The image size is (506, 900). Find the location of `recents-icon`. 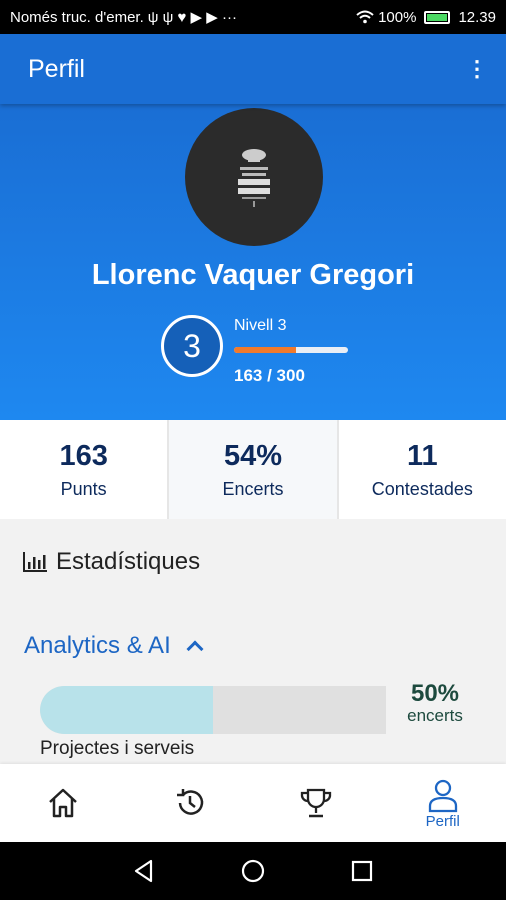

recents-icon is located at coordinates (362, 871).